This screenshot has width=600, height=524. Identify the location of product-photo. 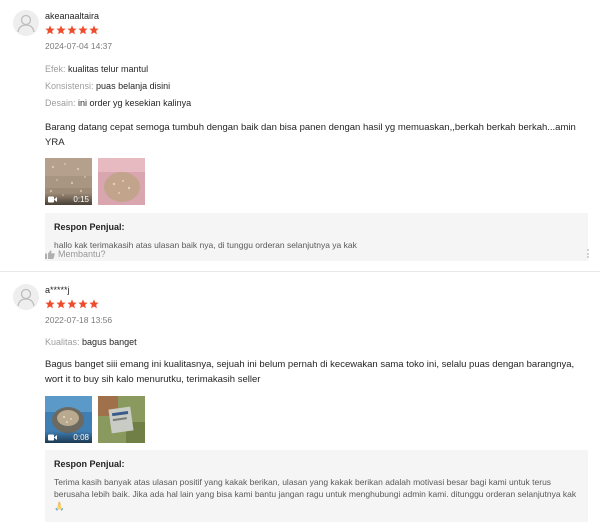
(121, 419).